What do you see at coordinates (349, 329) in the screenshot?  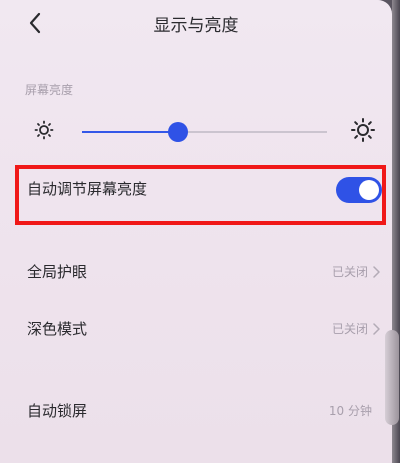 I see `dark-mode-status: 已关闭` at bounding box center [349, 329].